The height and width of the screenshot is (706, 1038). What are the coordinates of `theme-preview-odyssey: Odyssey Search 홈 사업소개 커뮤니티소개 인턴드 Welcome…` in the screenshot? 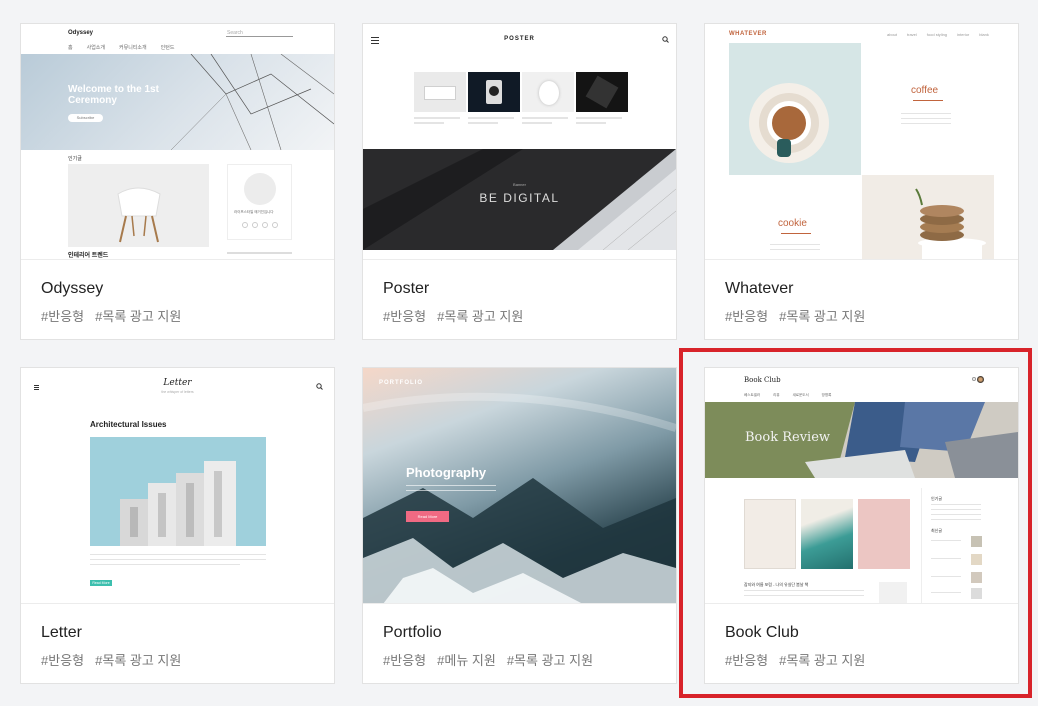 It's located at (177, 142).